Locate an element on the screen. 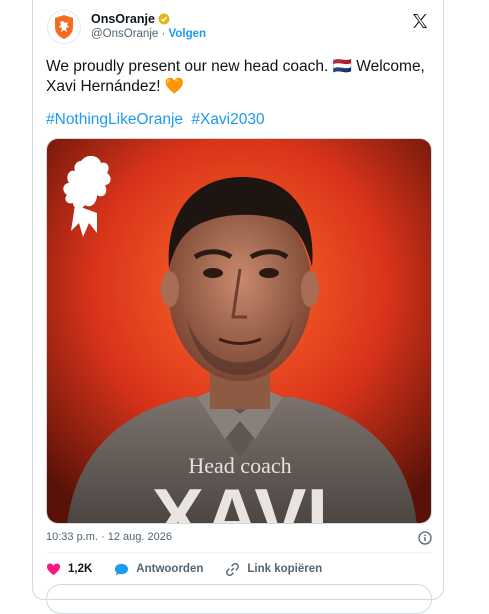 This screenshot has width=489, height=614. reply-button: Antwoorden is located at coordinates (158, 569).